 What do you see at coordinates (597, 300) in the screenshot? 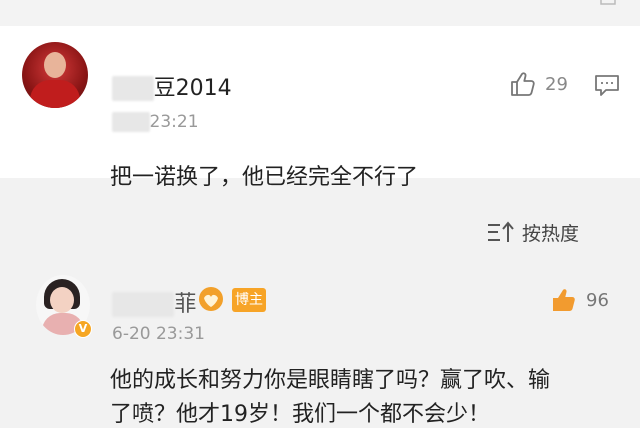
I see `like-count: 96` at bounding box center [597, 300].